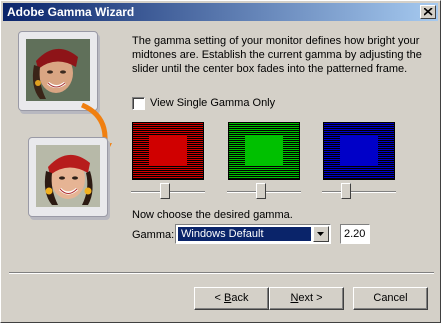  What do you see at coordinates (168, 151) in the screenshot?
I see `red-gamma-swatch` at bounding box center [168, 151].